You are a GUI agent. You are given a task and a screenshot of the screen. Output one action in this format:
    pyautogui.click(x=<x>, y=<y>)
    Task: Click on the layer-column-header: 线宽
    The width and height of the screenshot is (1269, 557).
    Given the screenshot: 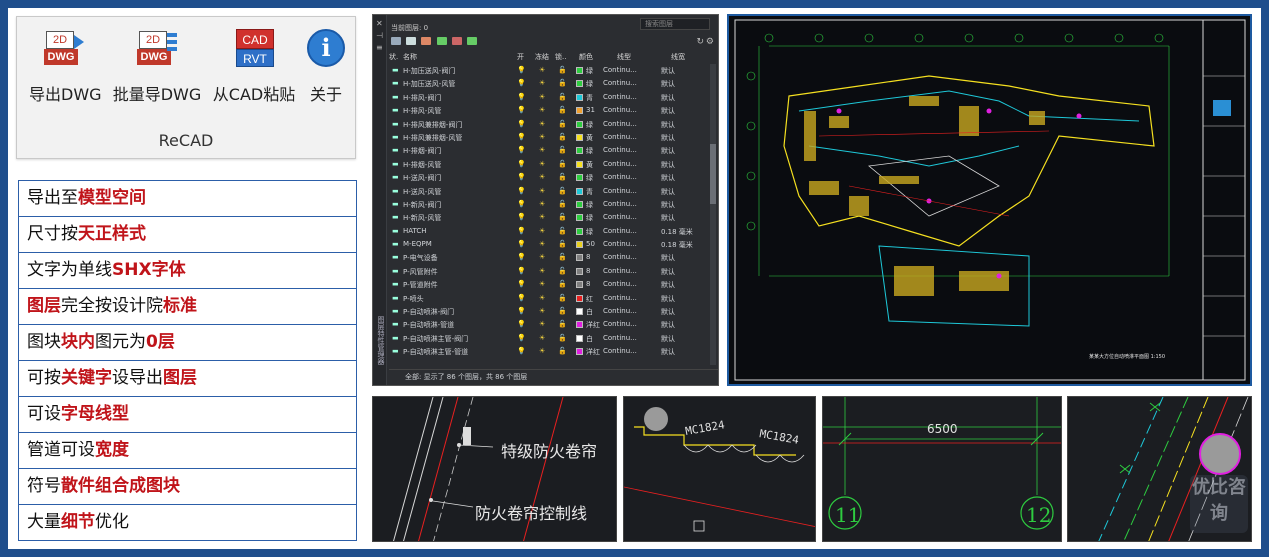 What is the action you would take?
    pyautogui.click(x=678, y=57)
    